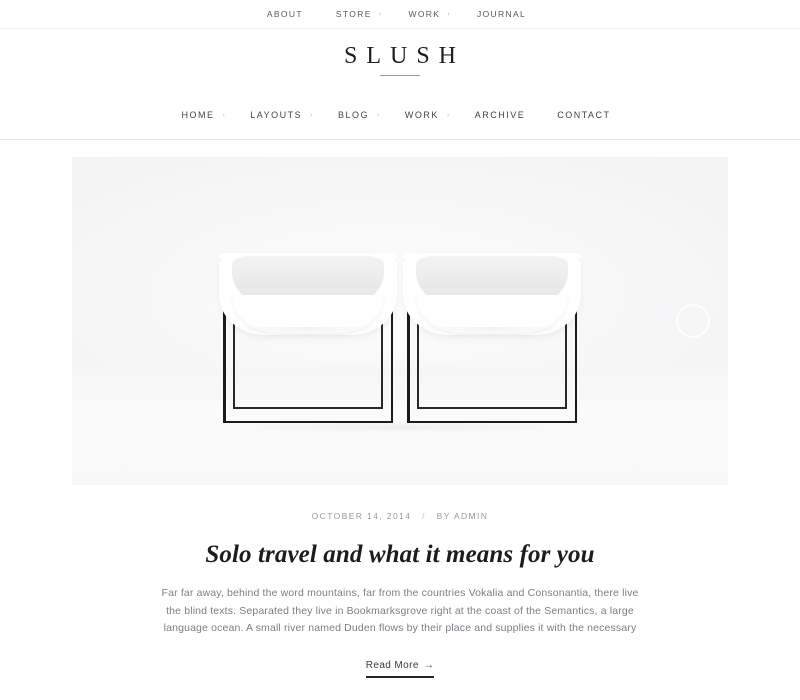  Describe the element at coordinates (361, 516) in the screenshot. I see `post-date: OCTOBER 14, 2014` at that location.